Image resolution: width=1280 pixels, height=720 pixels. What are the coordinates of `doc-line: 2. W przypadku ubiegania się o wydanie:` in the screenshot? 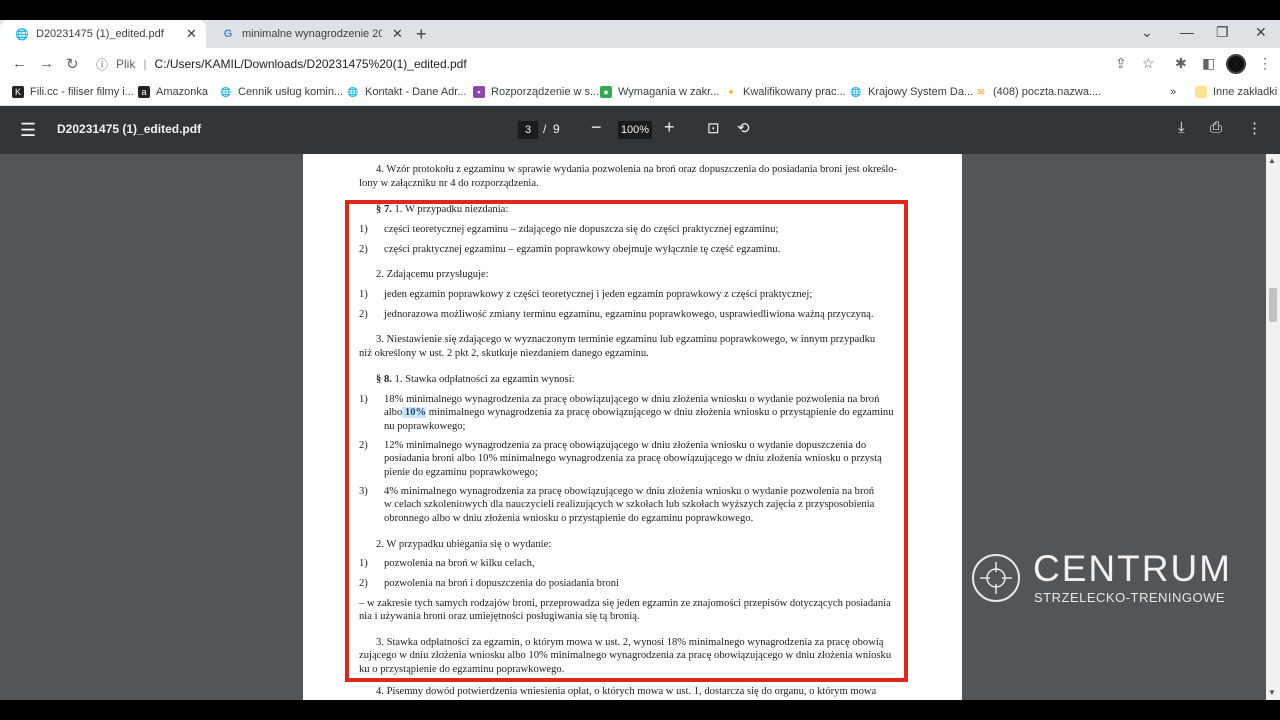 It's located at (464, 544).